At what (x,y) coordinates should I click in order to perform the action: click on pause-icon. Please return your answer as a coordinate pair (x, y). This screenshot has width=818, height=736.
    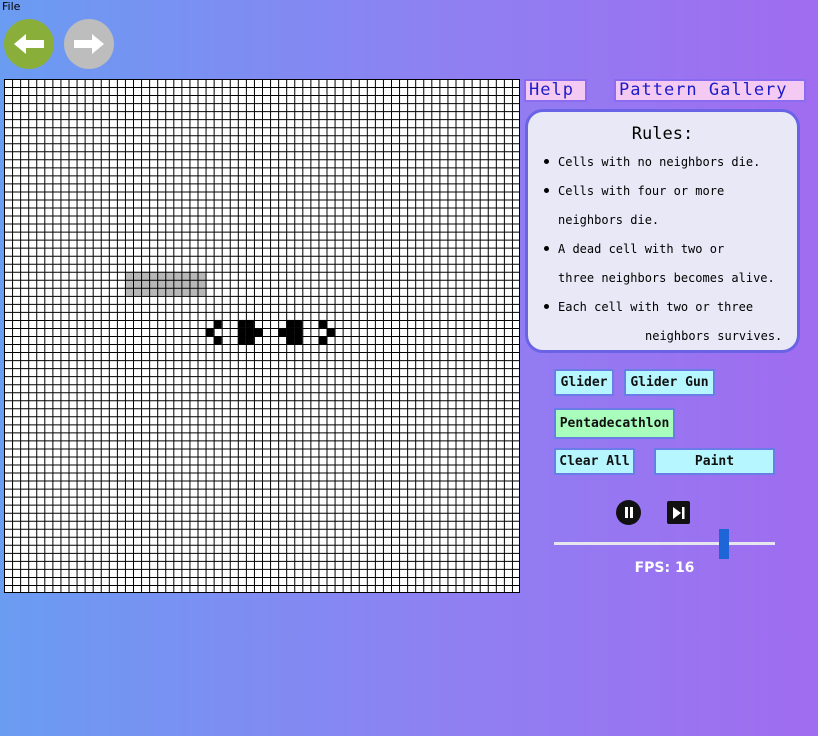
    Looking at the image, I should click on (628, 512).